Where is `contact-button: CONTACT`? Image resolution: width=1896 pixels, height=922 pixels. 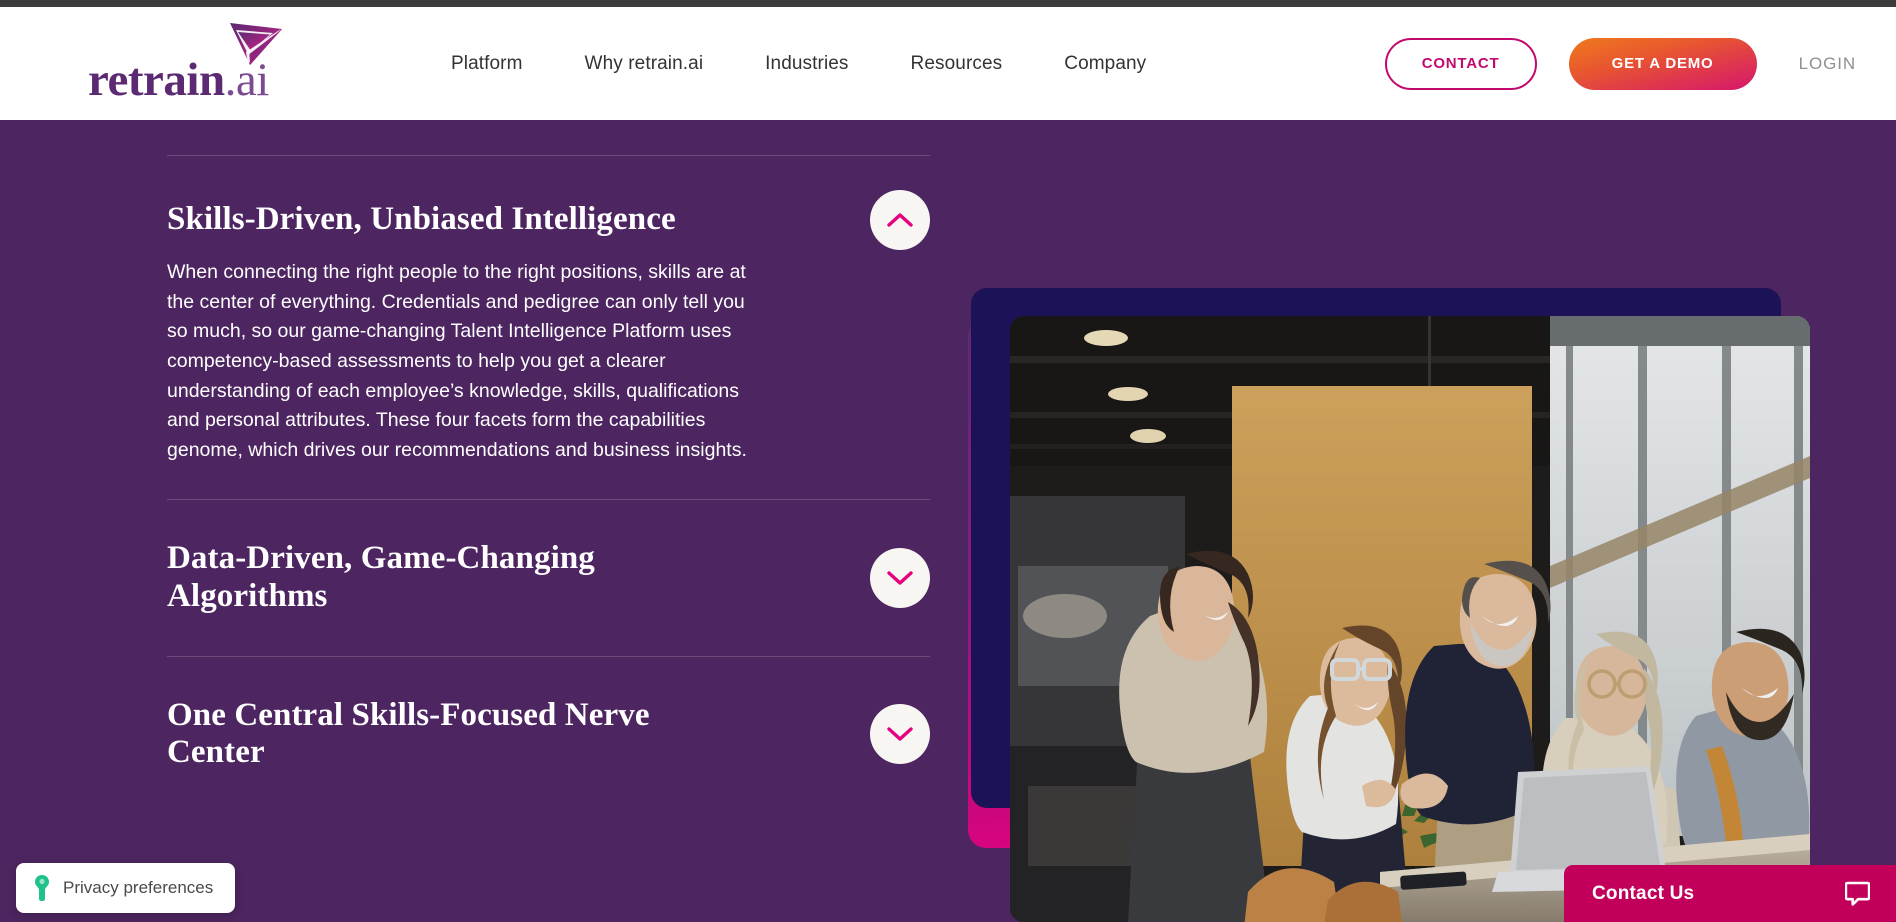 contact-button: CONTACT is located at coordinates (1460, 63).